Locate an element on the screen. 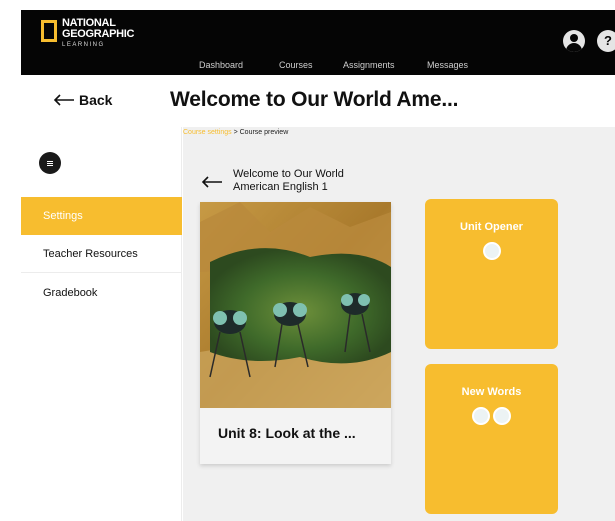 This screenshot has width=615, height=521. user-avatar-icon is located at coordinates (574, 41).